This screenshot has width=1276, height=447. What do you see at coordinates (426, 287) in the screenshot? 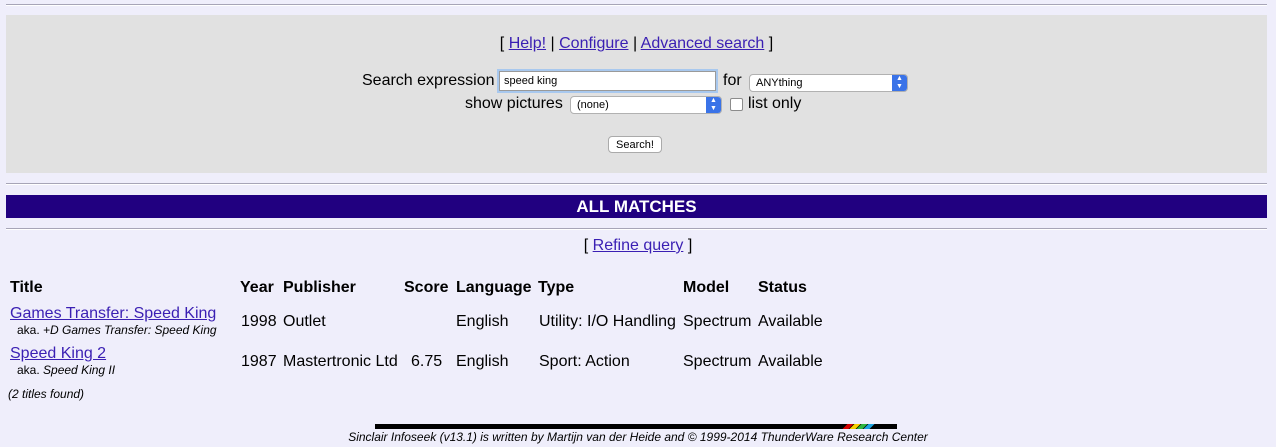
I see `column-header-score: Score` at bounding box center [426, 287].